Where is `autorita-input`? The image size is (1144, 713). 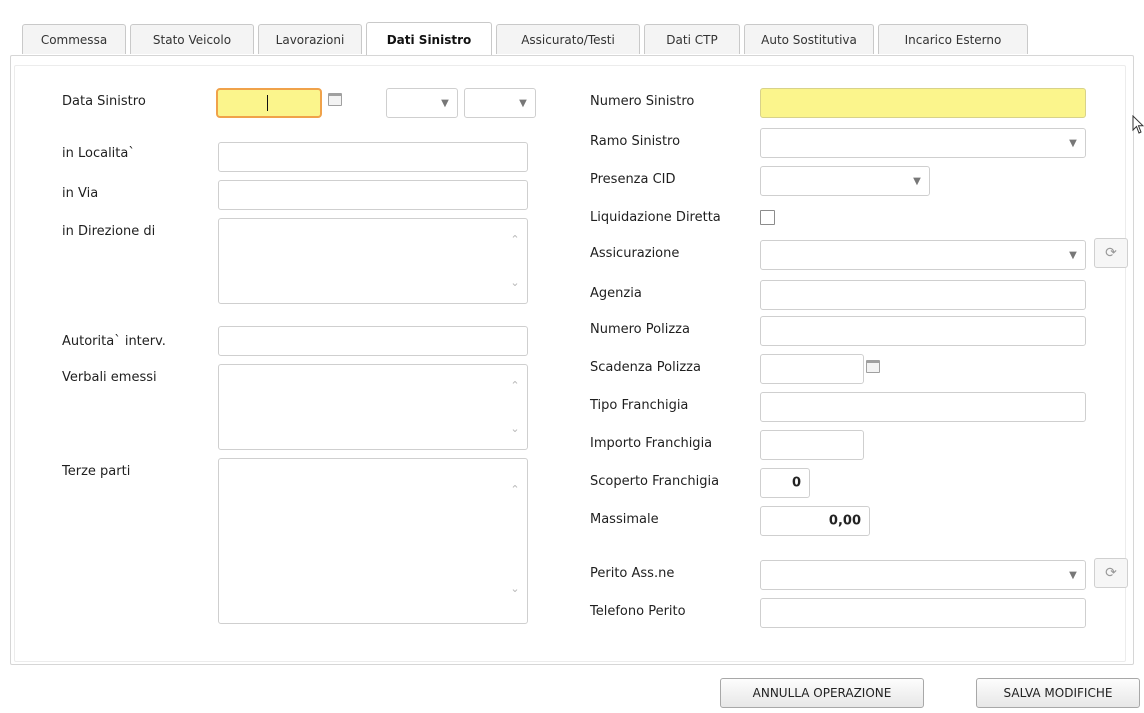
autorita-input is located at coordinates (373, 341).